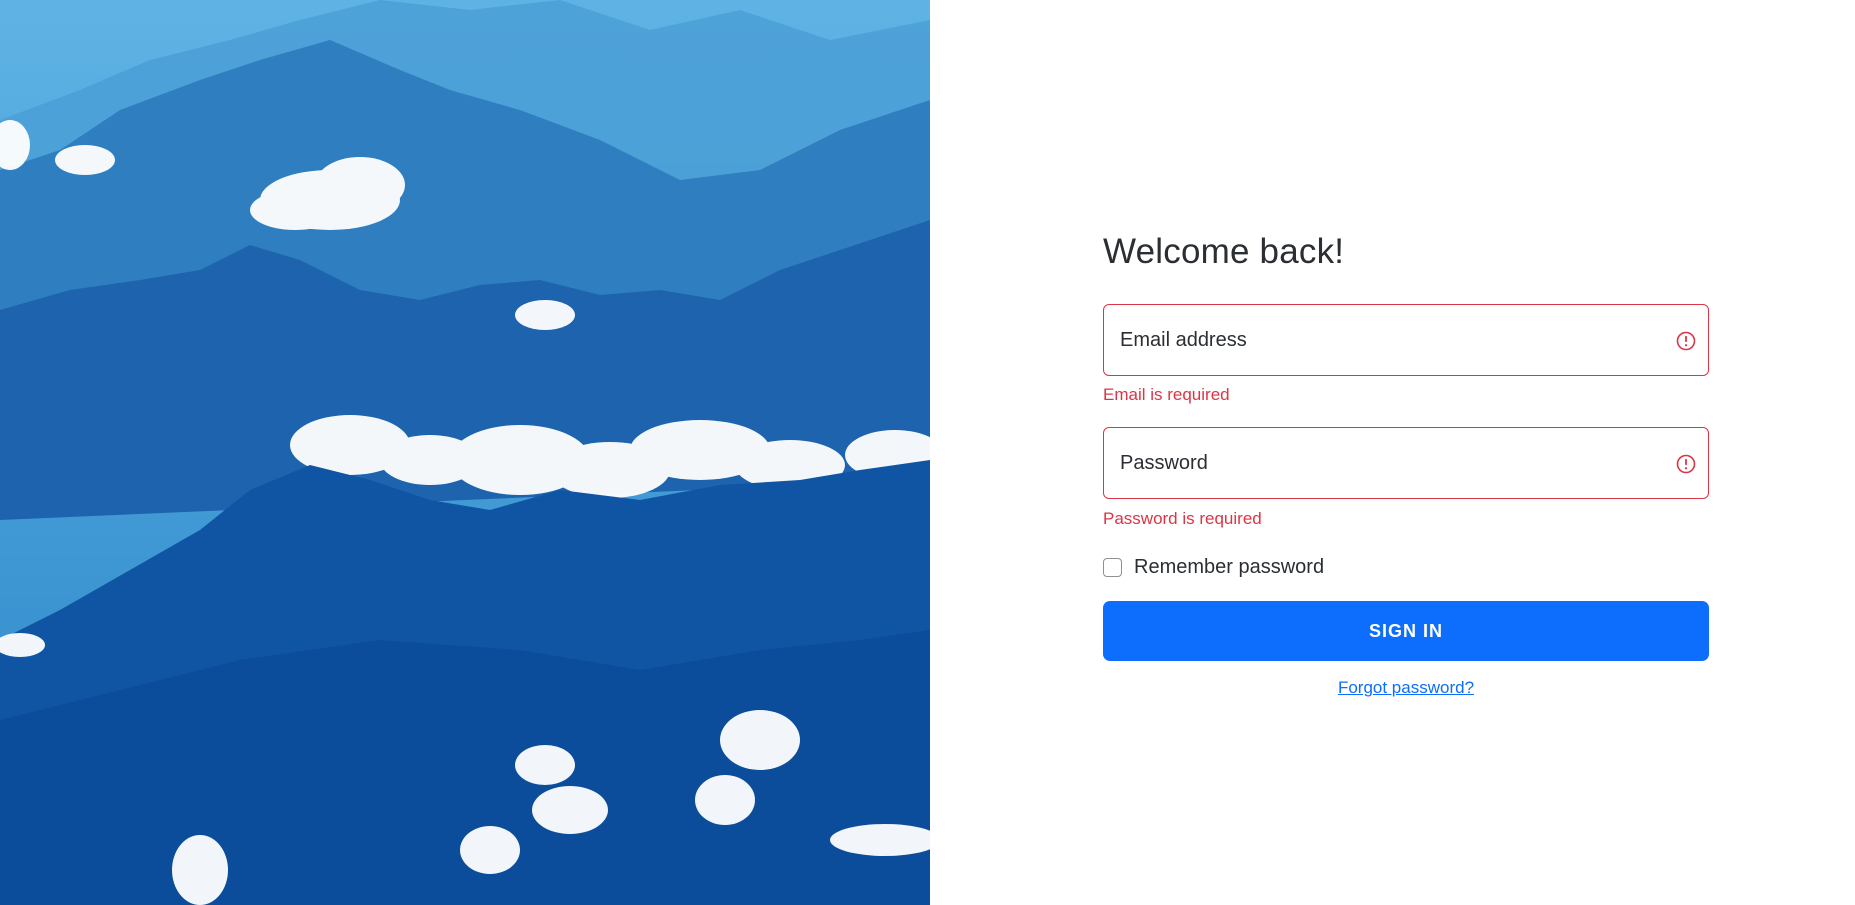 Image resolution: width=1855 pixels, height=905 pixels. I want to click on forgot-password-link: Forgot password?, so click(1406, 687).